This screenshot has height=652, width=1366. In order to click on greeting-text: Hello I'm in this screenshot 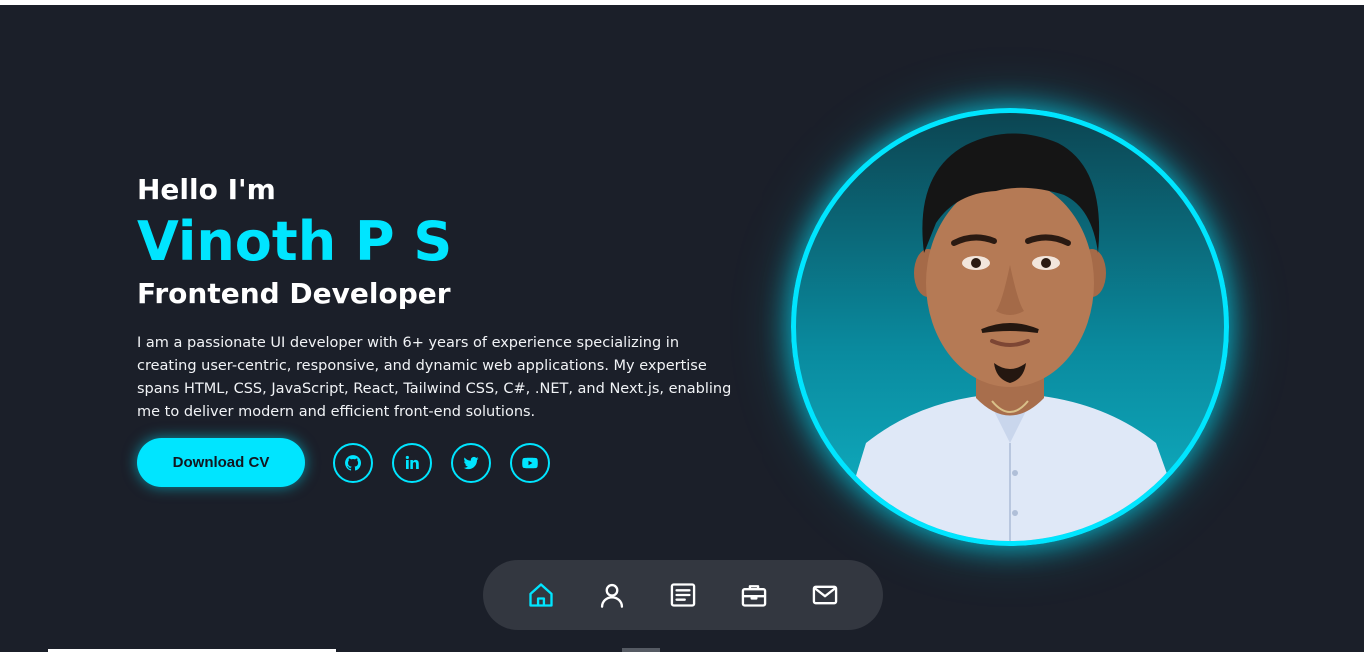, I will do `click(206, 189)`.